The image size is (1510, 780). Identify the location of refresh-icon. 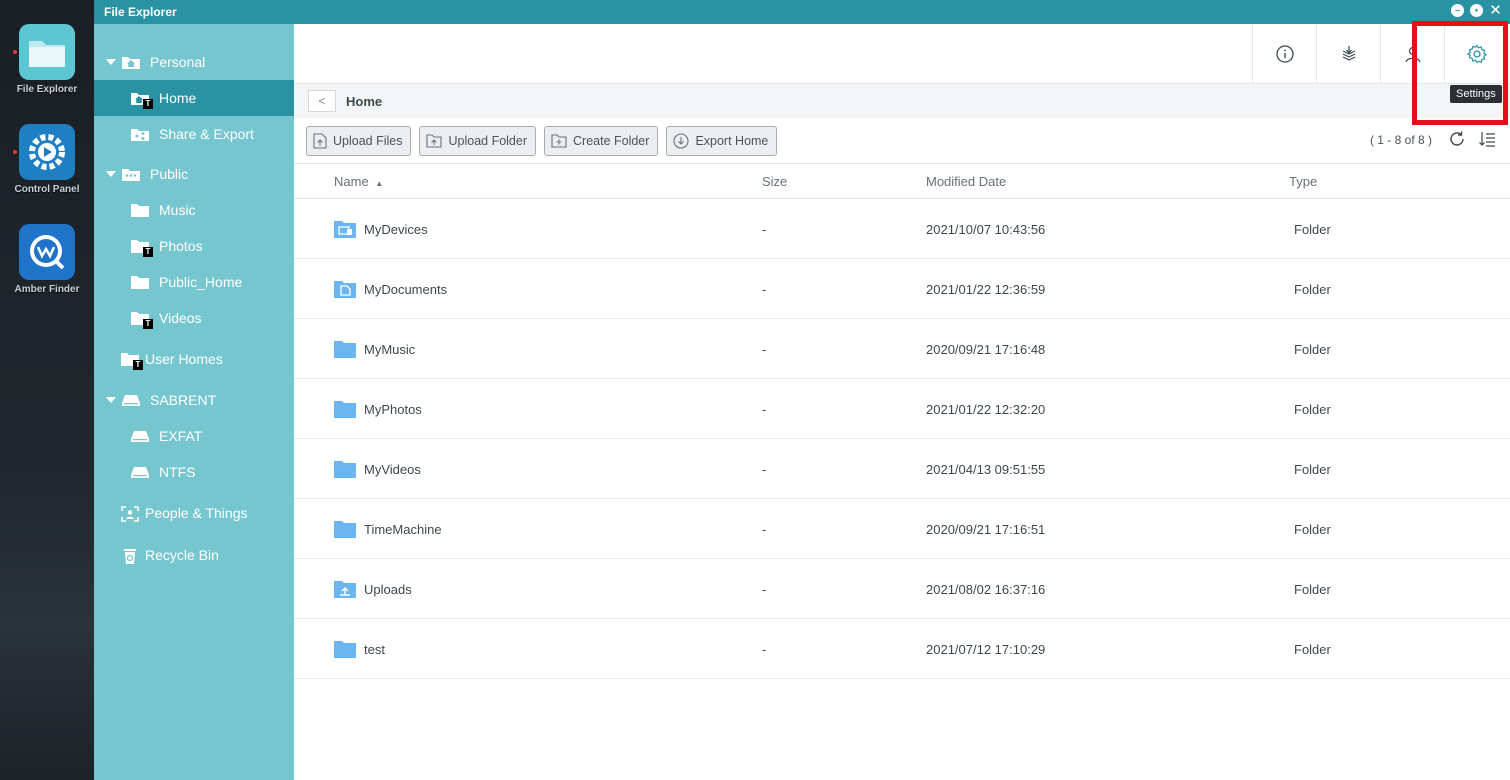
(1457, 139).